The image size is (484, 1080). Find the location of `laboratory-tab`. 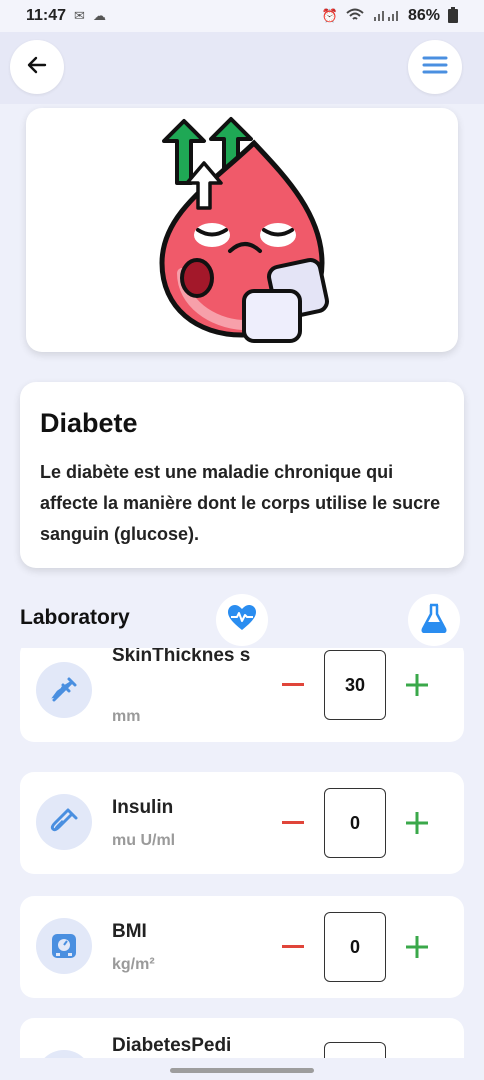

laboratory-tab is located at coordinates (434, 620).